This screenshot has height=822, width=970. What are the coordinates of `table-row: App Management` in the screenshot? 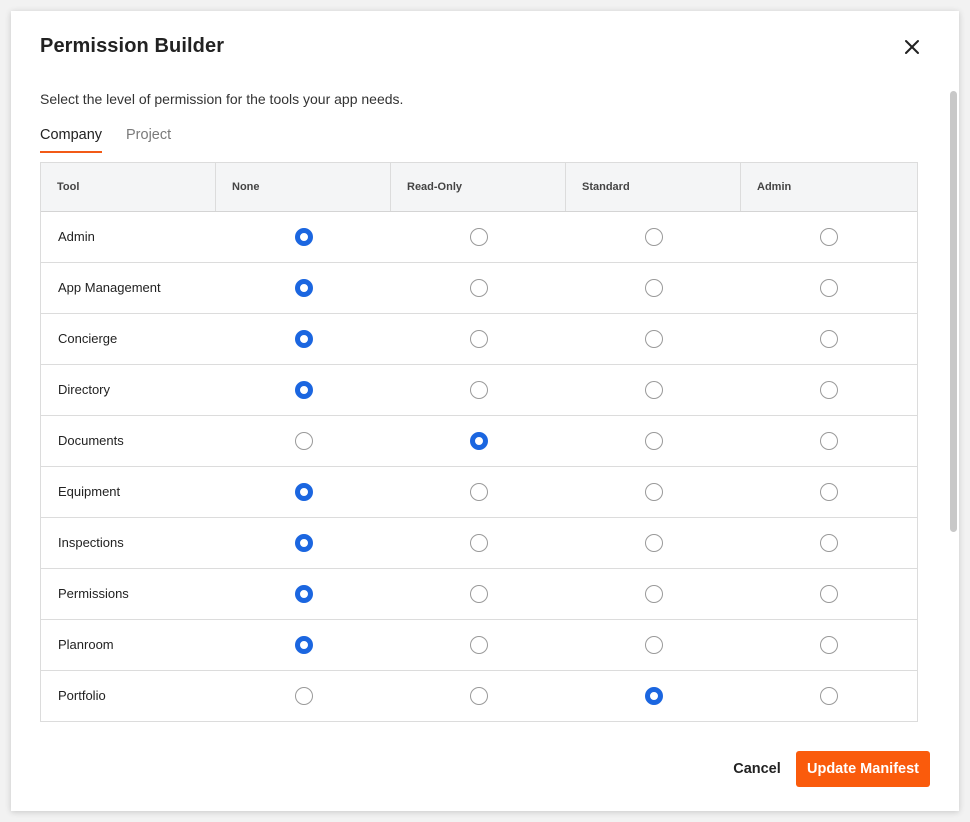 It's located at (479, 288).